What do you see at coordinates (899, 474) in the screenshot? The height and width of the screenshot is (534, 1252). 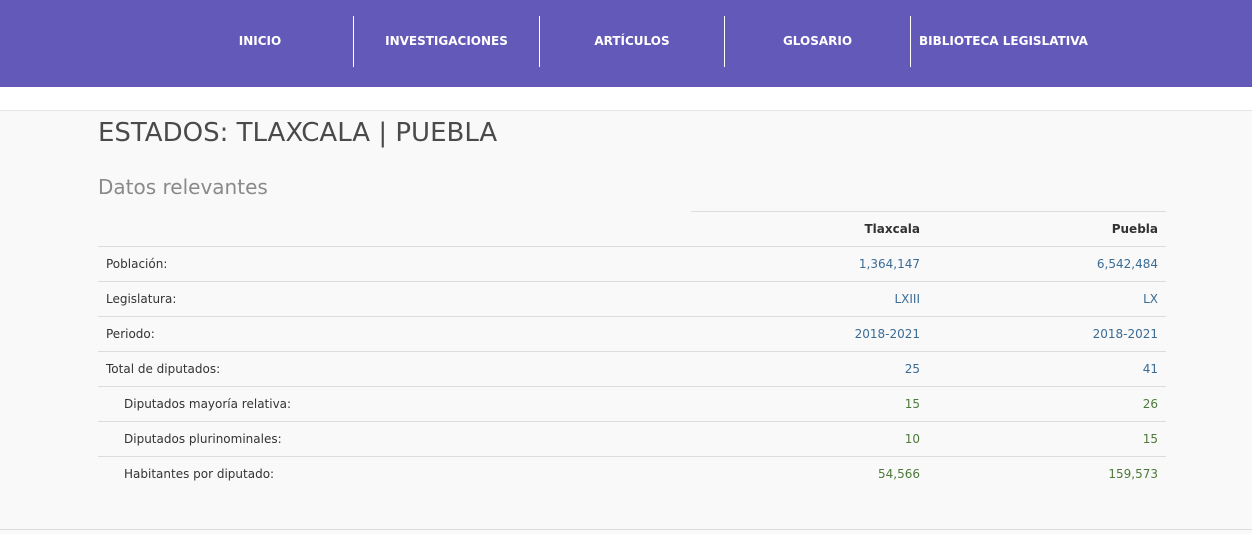 I see `cell-tlaxcala: 54,566` at bounding box center [899, 474].